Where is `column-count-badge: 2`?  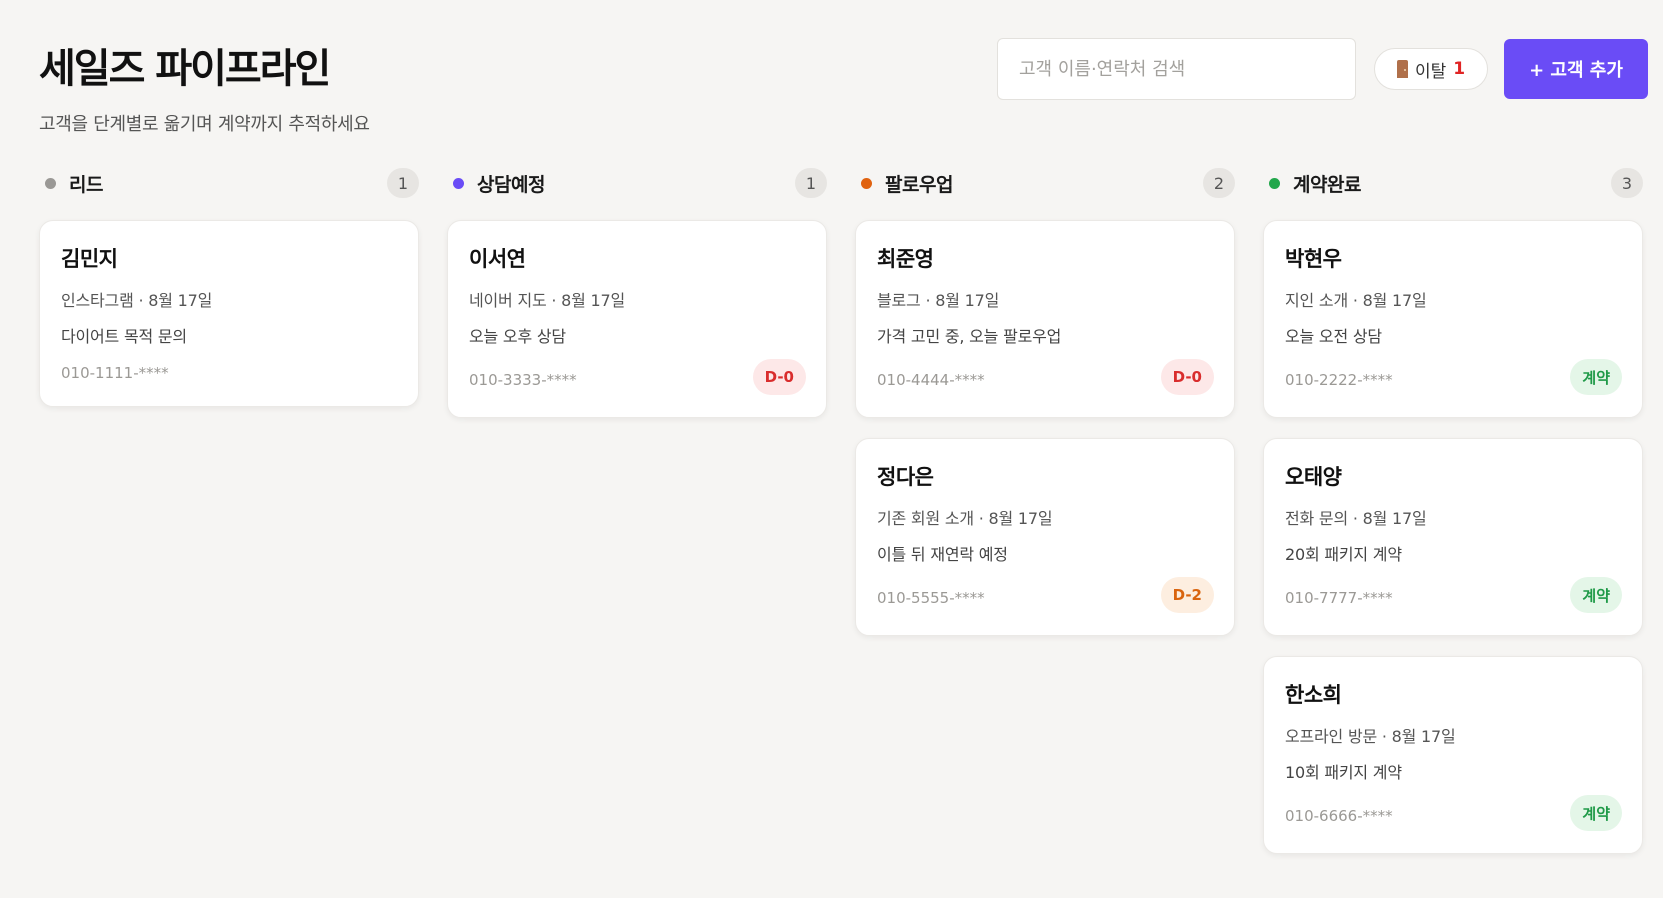 column-count-badge: 2 is located at coordinates (1219, 183).